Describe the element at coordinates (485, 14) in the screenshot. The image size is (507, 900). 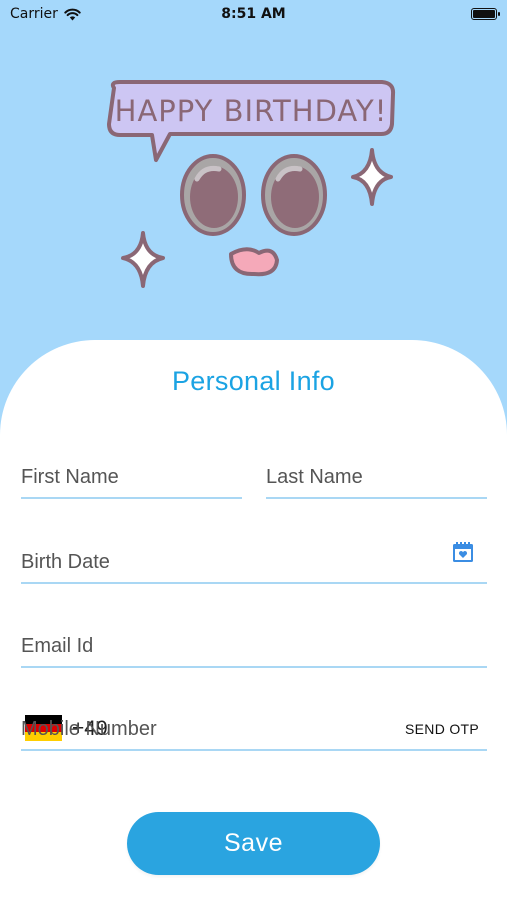
I see `battery-icon` at that location.